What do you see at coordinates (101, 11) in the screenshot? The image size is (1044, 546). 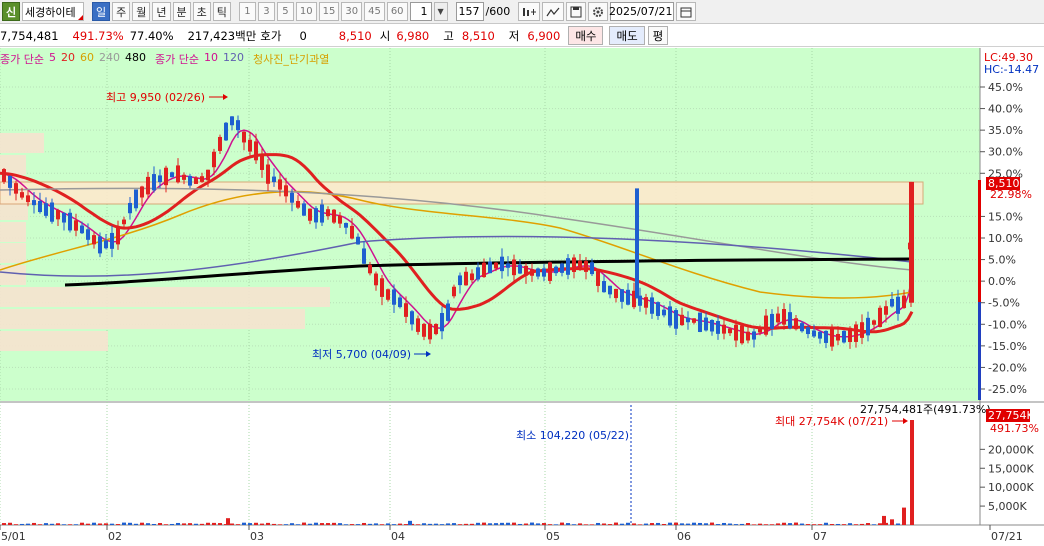 I see `period-day-button: 일` at bounding box center [101, 11].